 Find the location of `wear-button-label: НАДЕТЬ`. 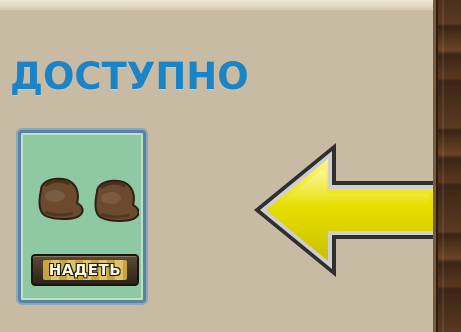

wear-button-label: НАДЕТЬ is located at coordinates (85, 270).